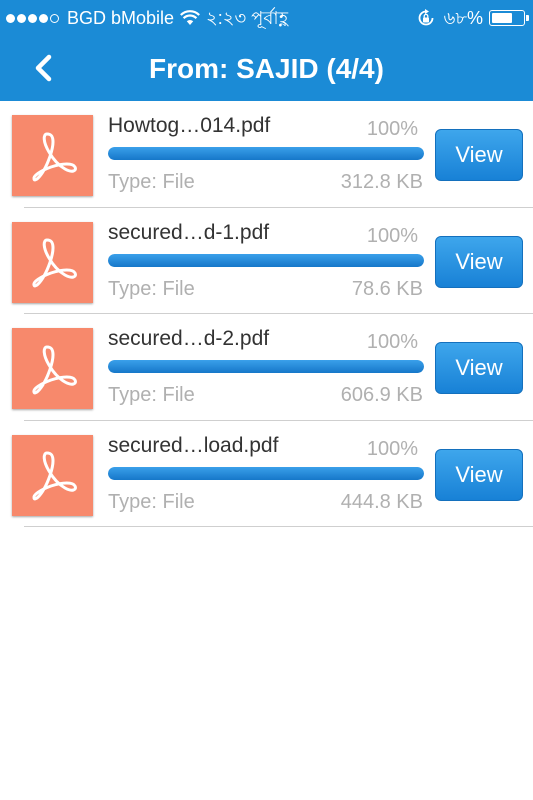 The height and width of the screenshot is (800, 533). Describe the element at coordinates (190, 18) in the screenshot. I see `wifi-icon` at that location.